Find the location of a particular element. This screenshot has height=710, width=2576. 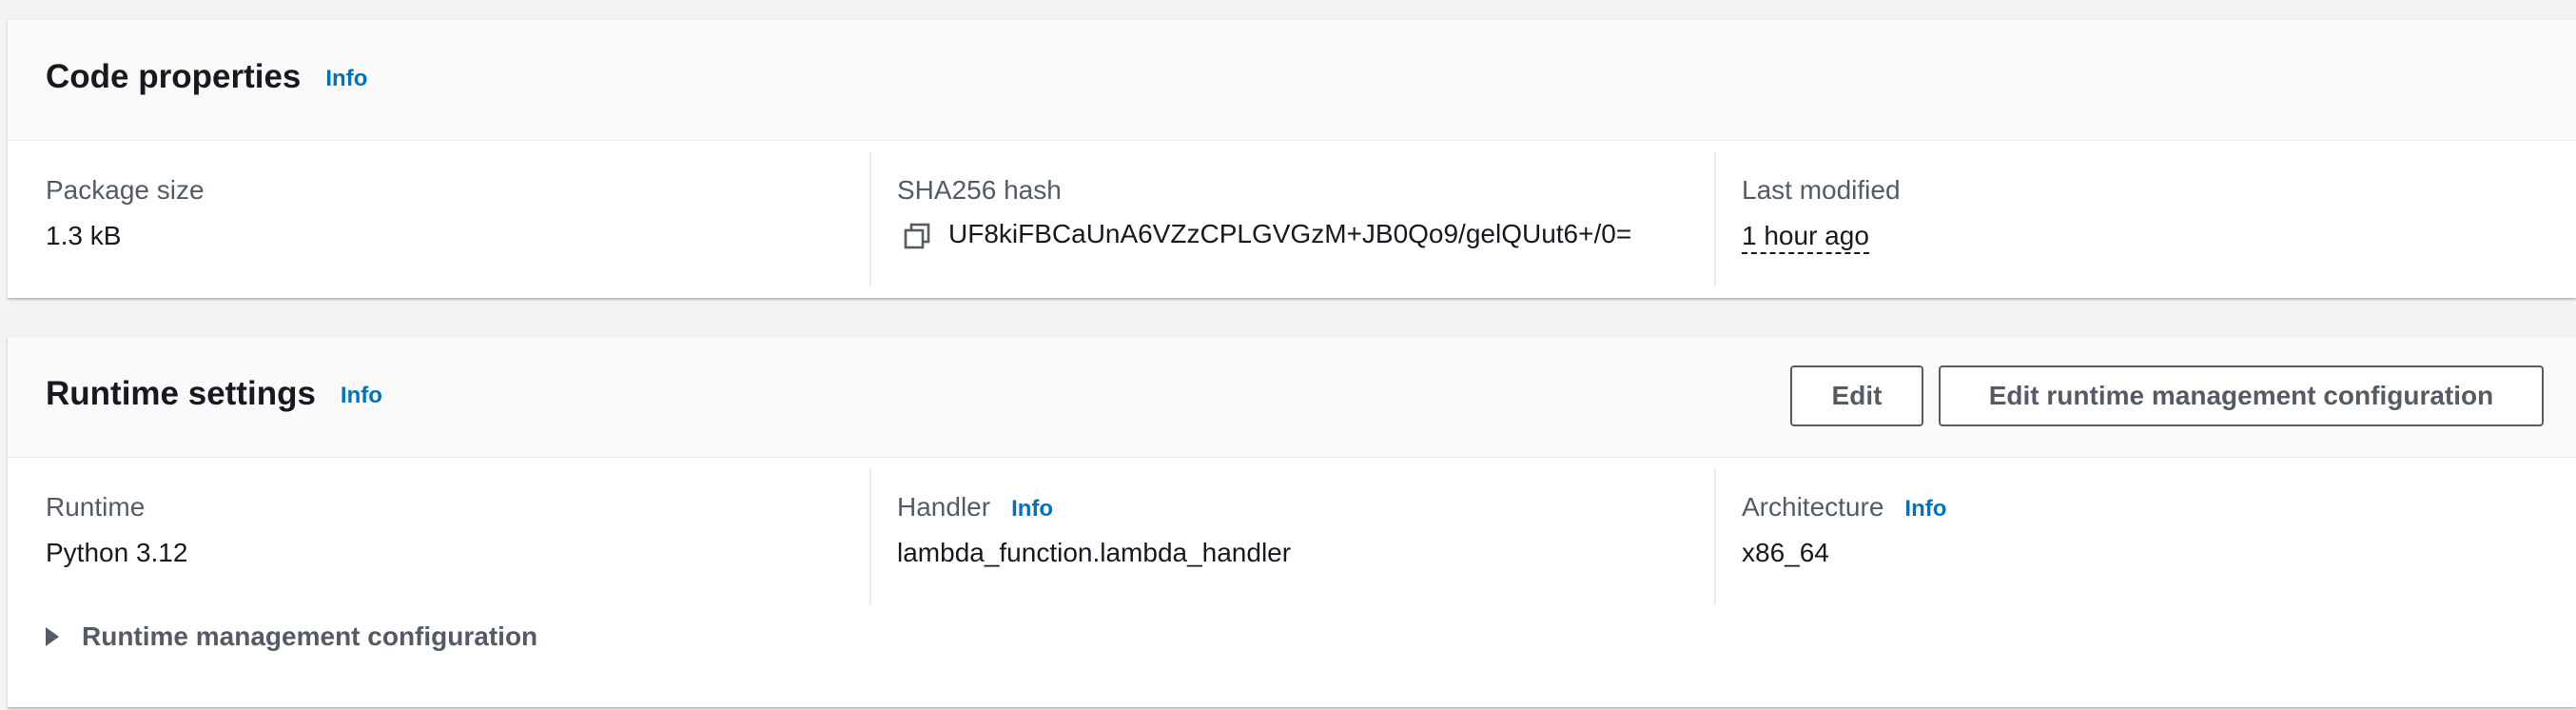

package-size-label: Package size is located at coordinates (125, 190).